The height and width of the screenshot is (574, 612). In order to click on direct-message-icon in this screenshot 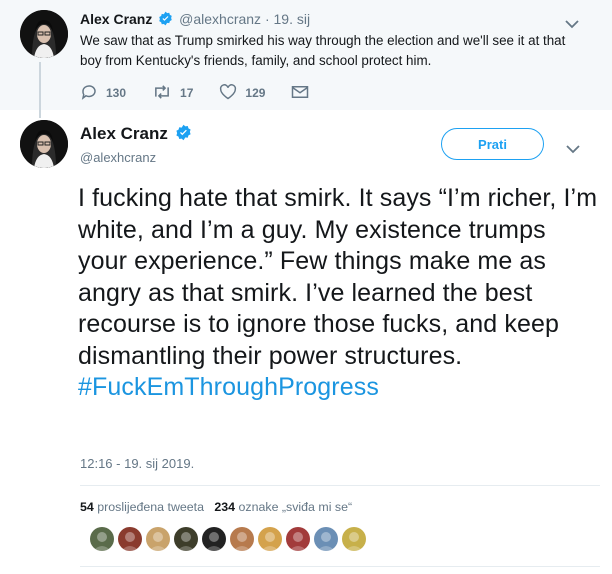, I will do `click(304, 93)`.